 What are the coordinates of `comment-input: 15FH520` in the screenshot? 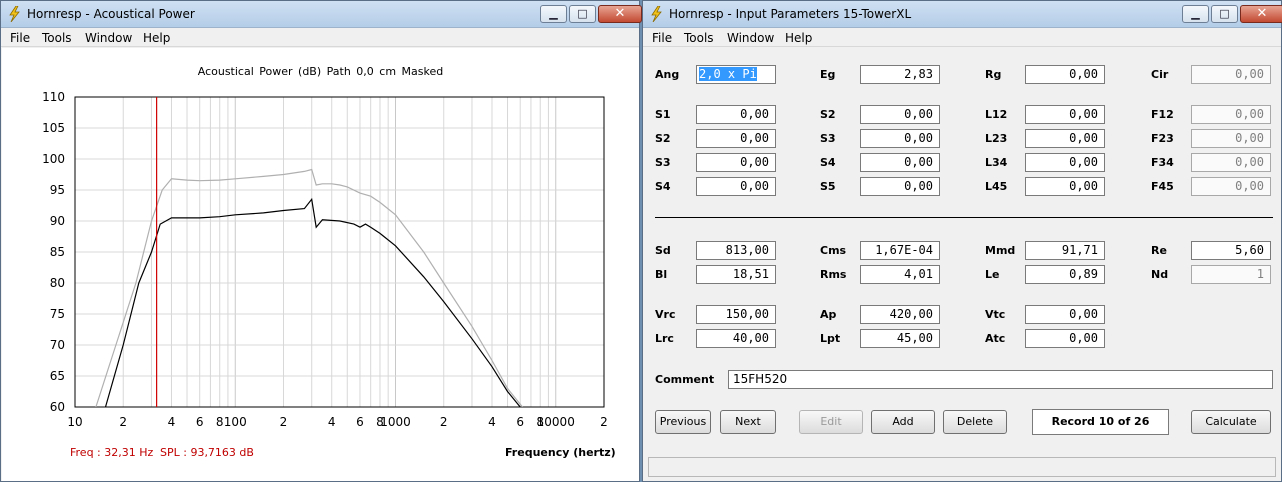 It's located at (1000, 379).